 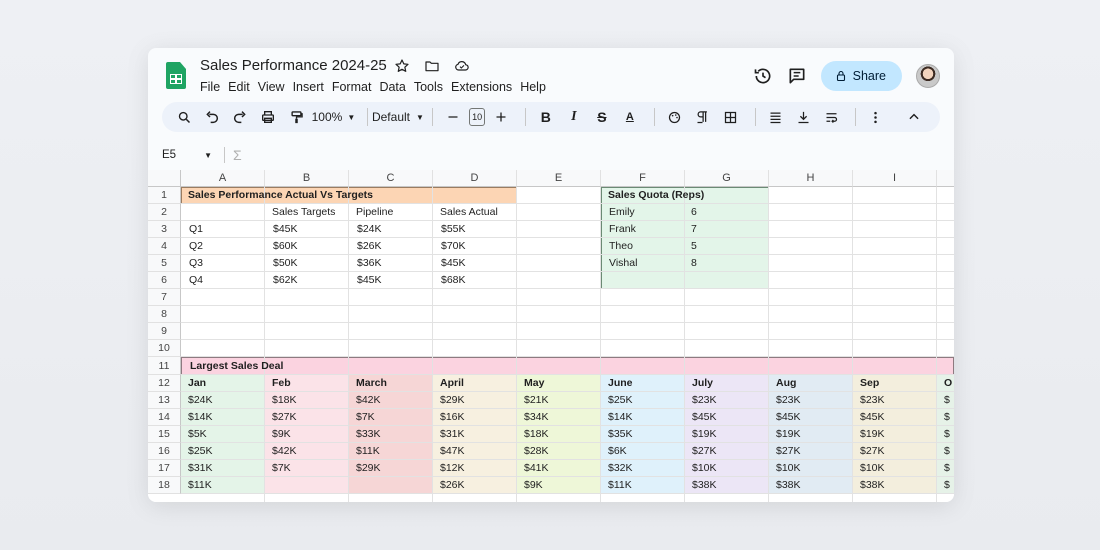 I want to click on deals-cell: $7K, so click(x=281, y=468).